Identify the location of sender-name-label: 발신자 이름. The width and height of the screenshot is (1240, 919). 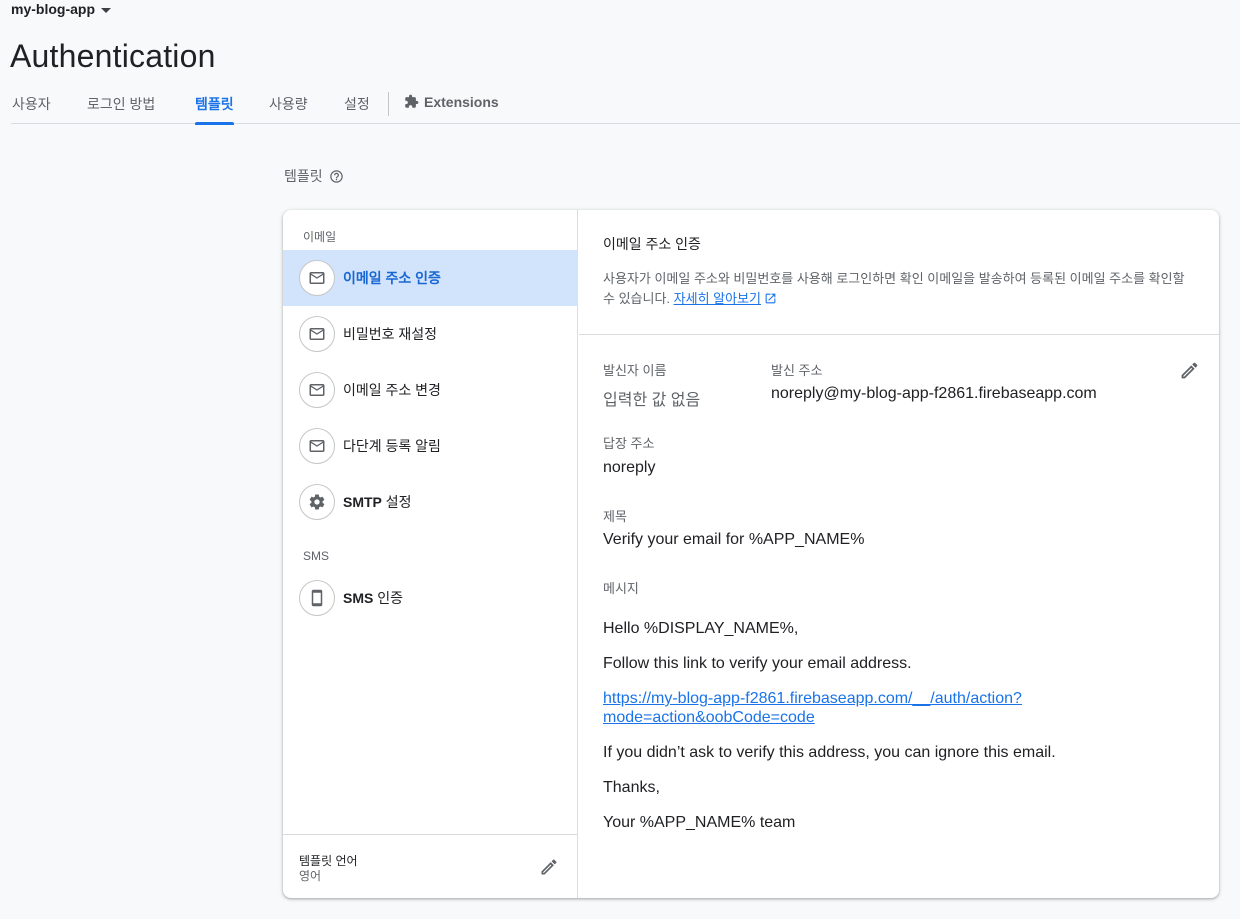
(635, 370).